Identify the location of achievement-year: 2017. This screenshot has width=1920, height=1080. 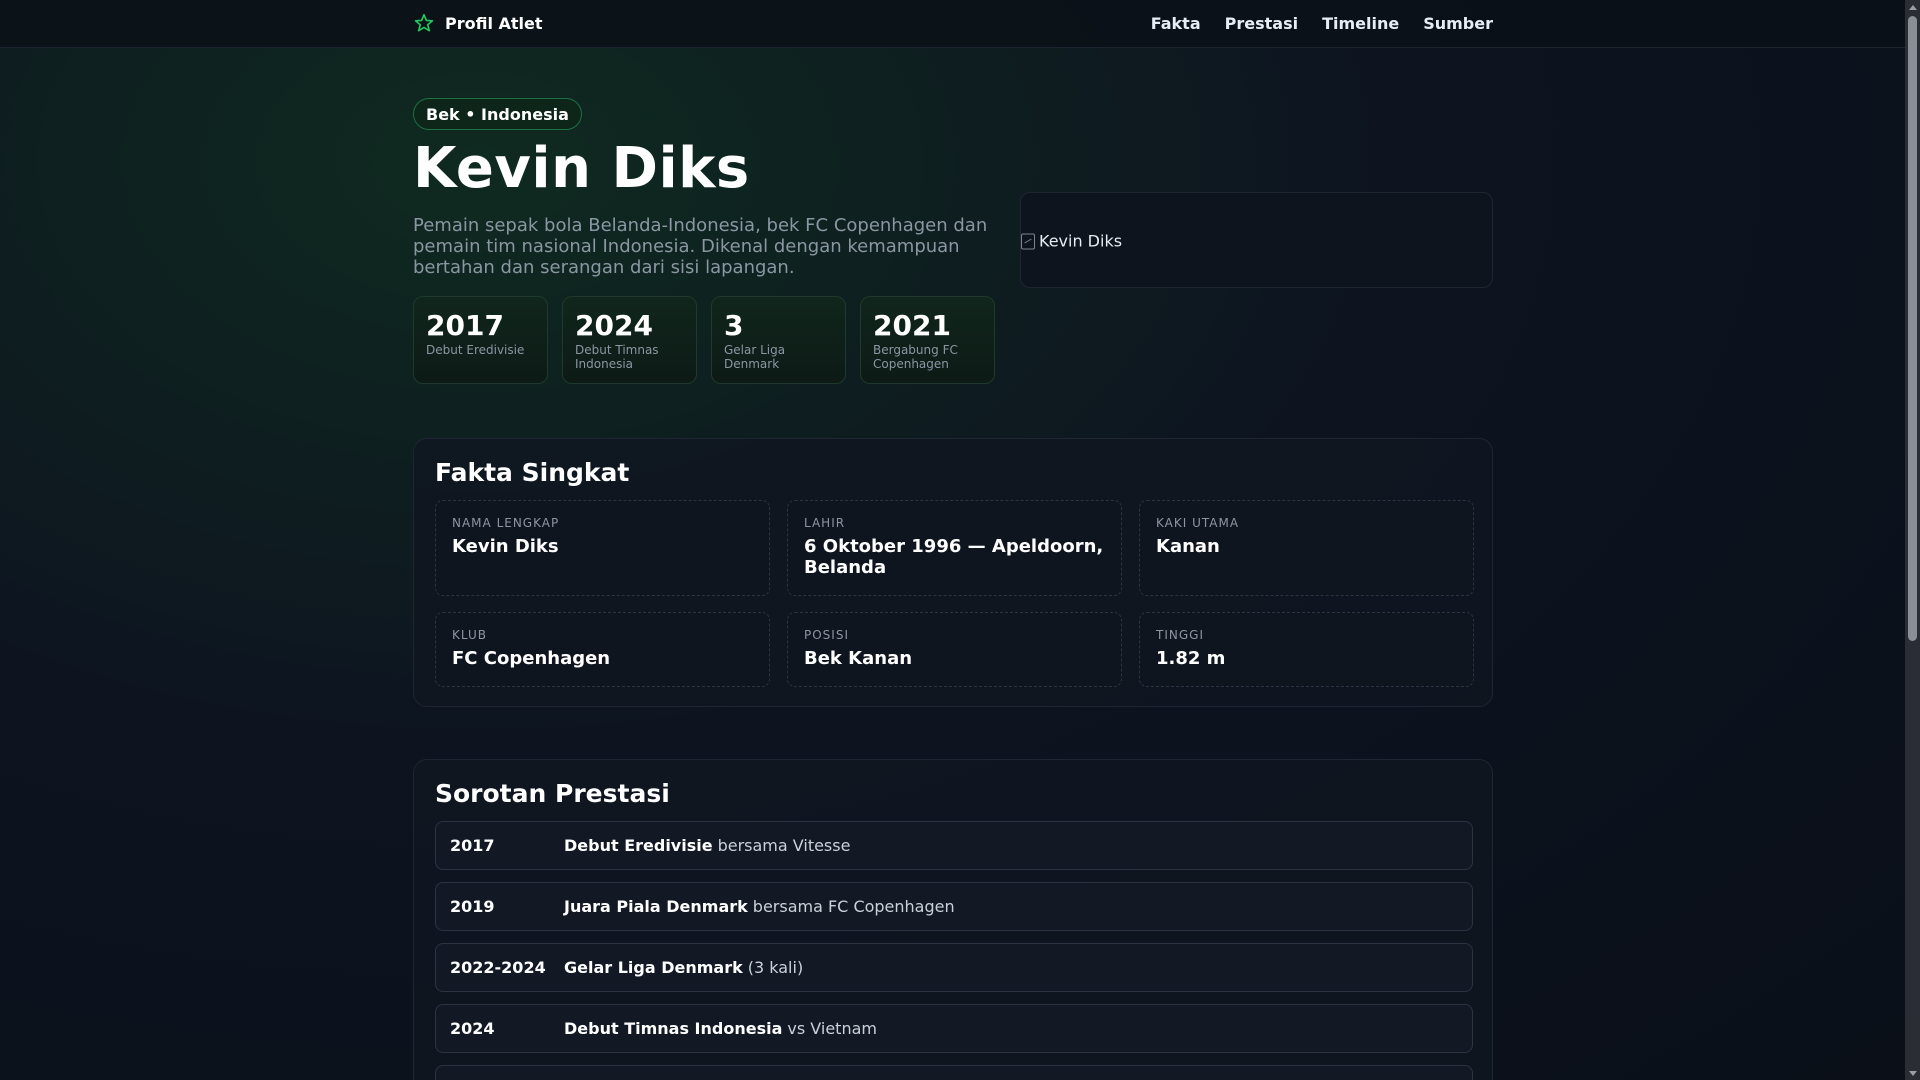
(472, 845).